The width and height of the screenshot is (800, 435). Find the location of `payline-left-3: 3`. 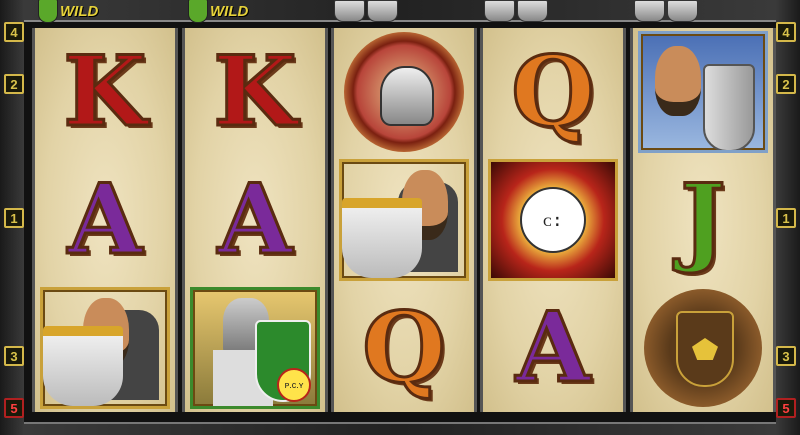

payline-left-3: 3 is located at coordinates (14, 356).